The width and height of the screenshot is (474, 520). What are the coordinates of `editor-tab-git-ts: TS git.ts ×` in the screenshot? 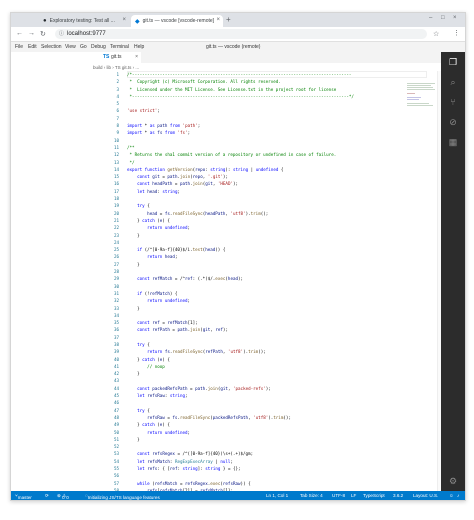 It's located at (117, 57).